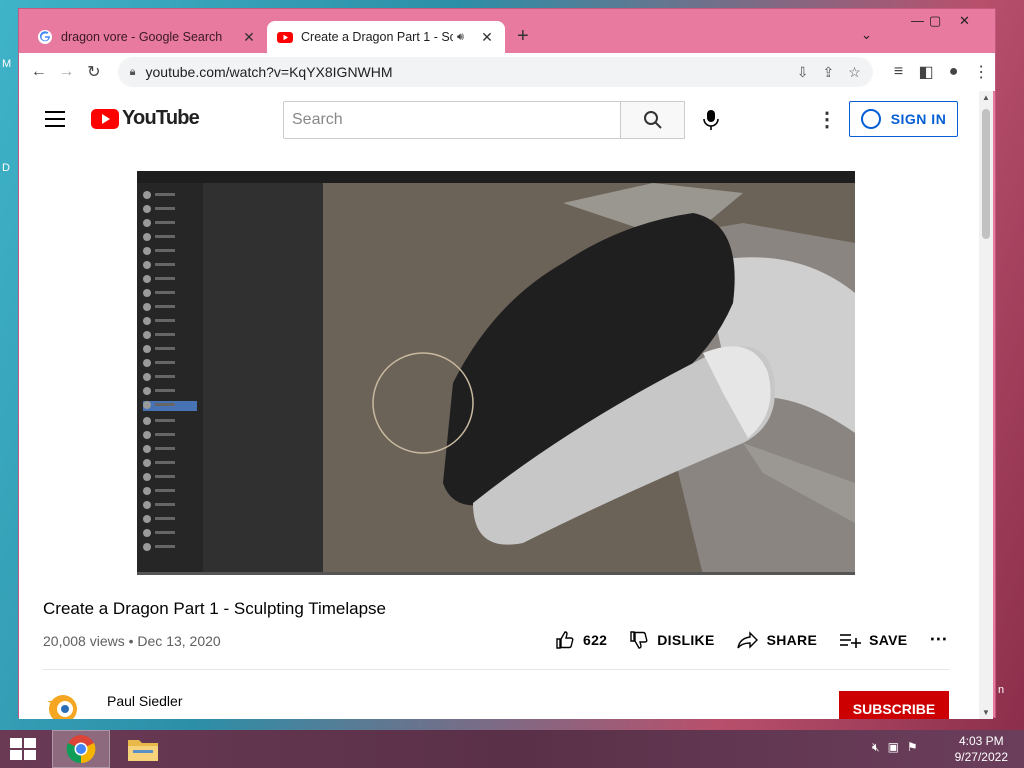  Describe the element at coordinates (803, 72) in the screenshot. I see `install-app-icon: ⇩` at that location.